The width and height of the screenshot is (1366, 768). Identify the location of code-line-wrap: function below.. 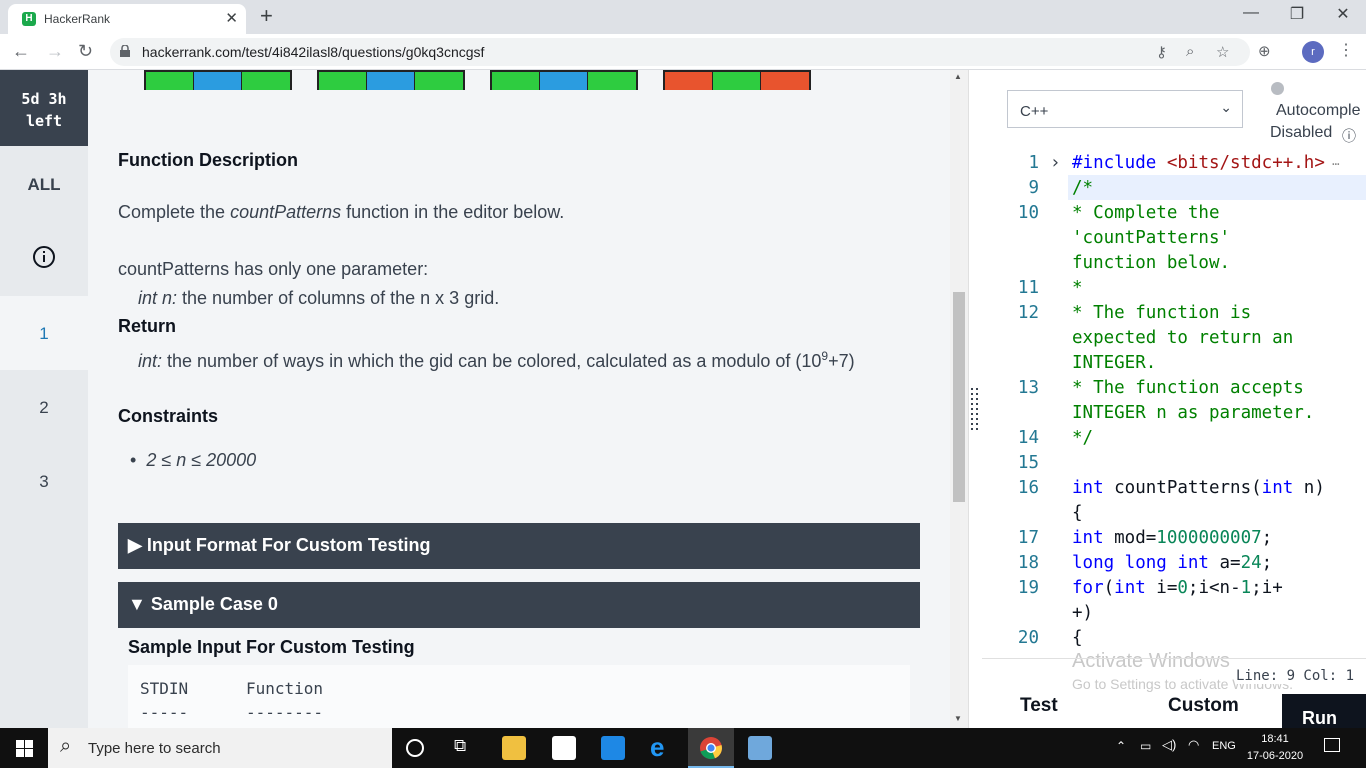
(1151, 263).